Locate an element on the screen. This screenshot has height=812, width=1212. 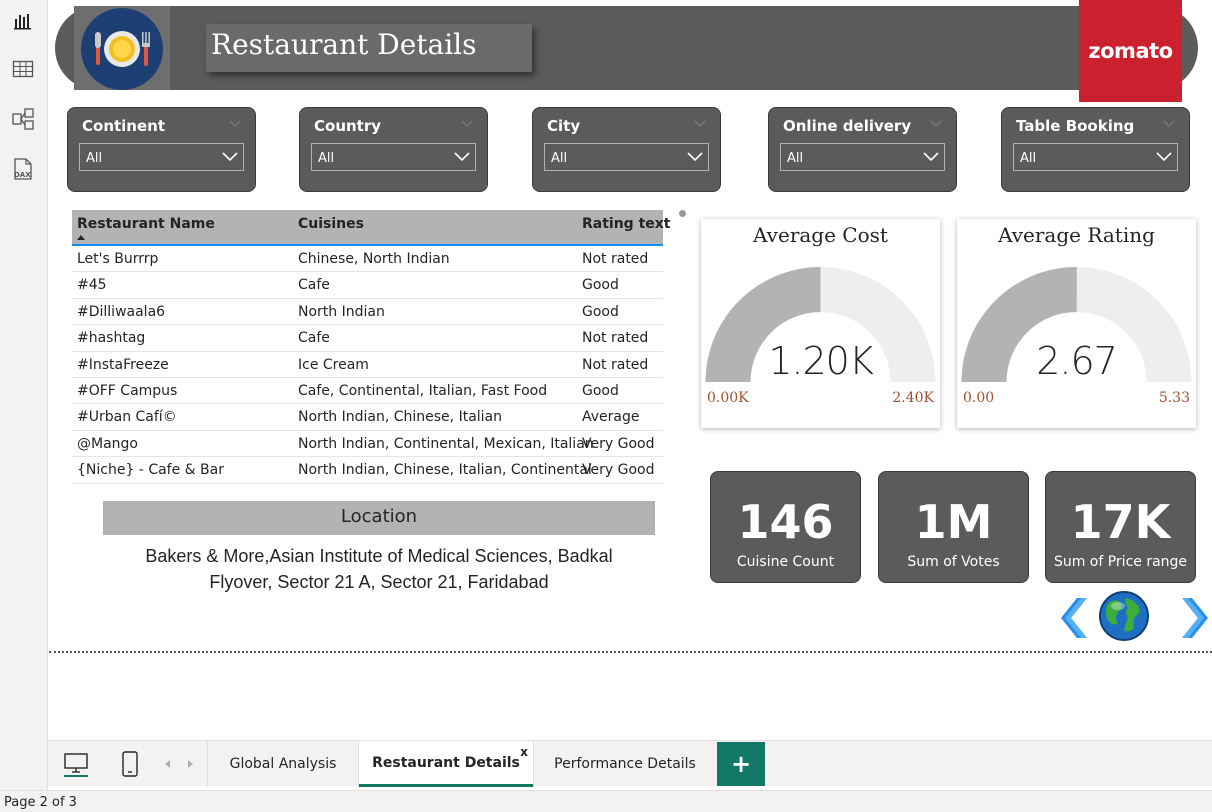
gauge-max-label: 2.40K is located at coordinates (913, 398).